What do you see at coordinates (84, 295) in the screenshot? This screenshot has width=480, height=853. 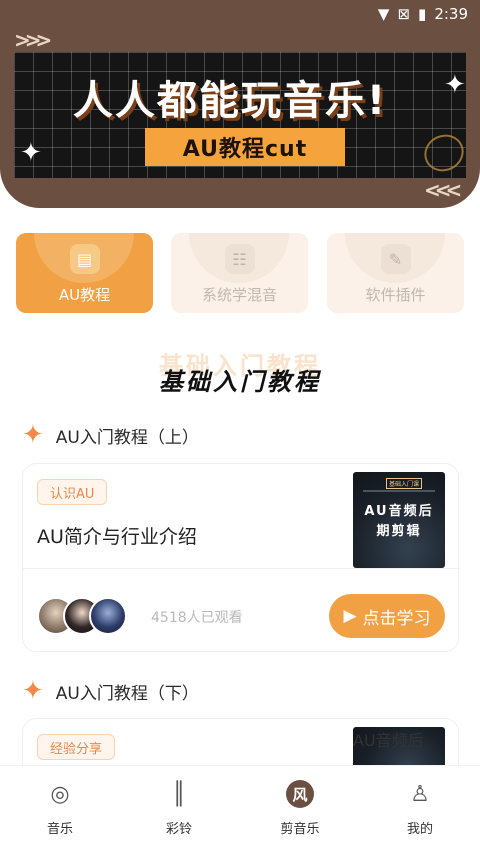 I see `category-label: AU教程` at bounding box center [84, 295].